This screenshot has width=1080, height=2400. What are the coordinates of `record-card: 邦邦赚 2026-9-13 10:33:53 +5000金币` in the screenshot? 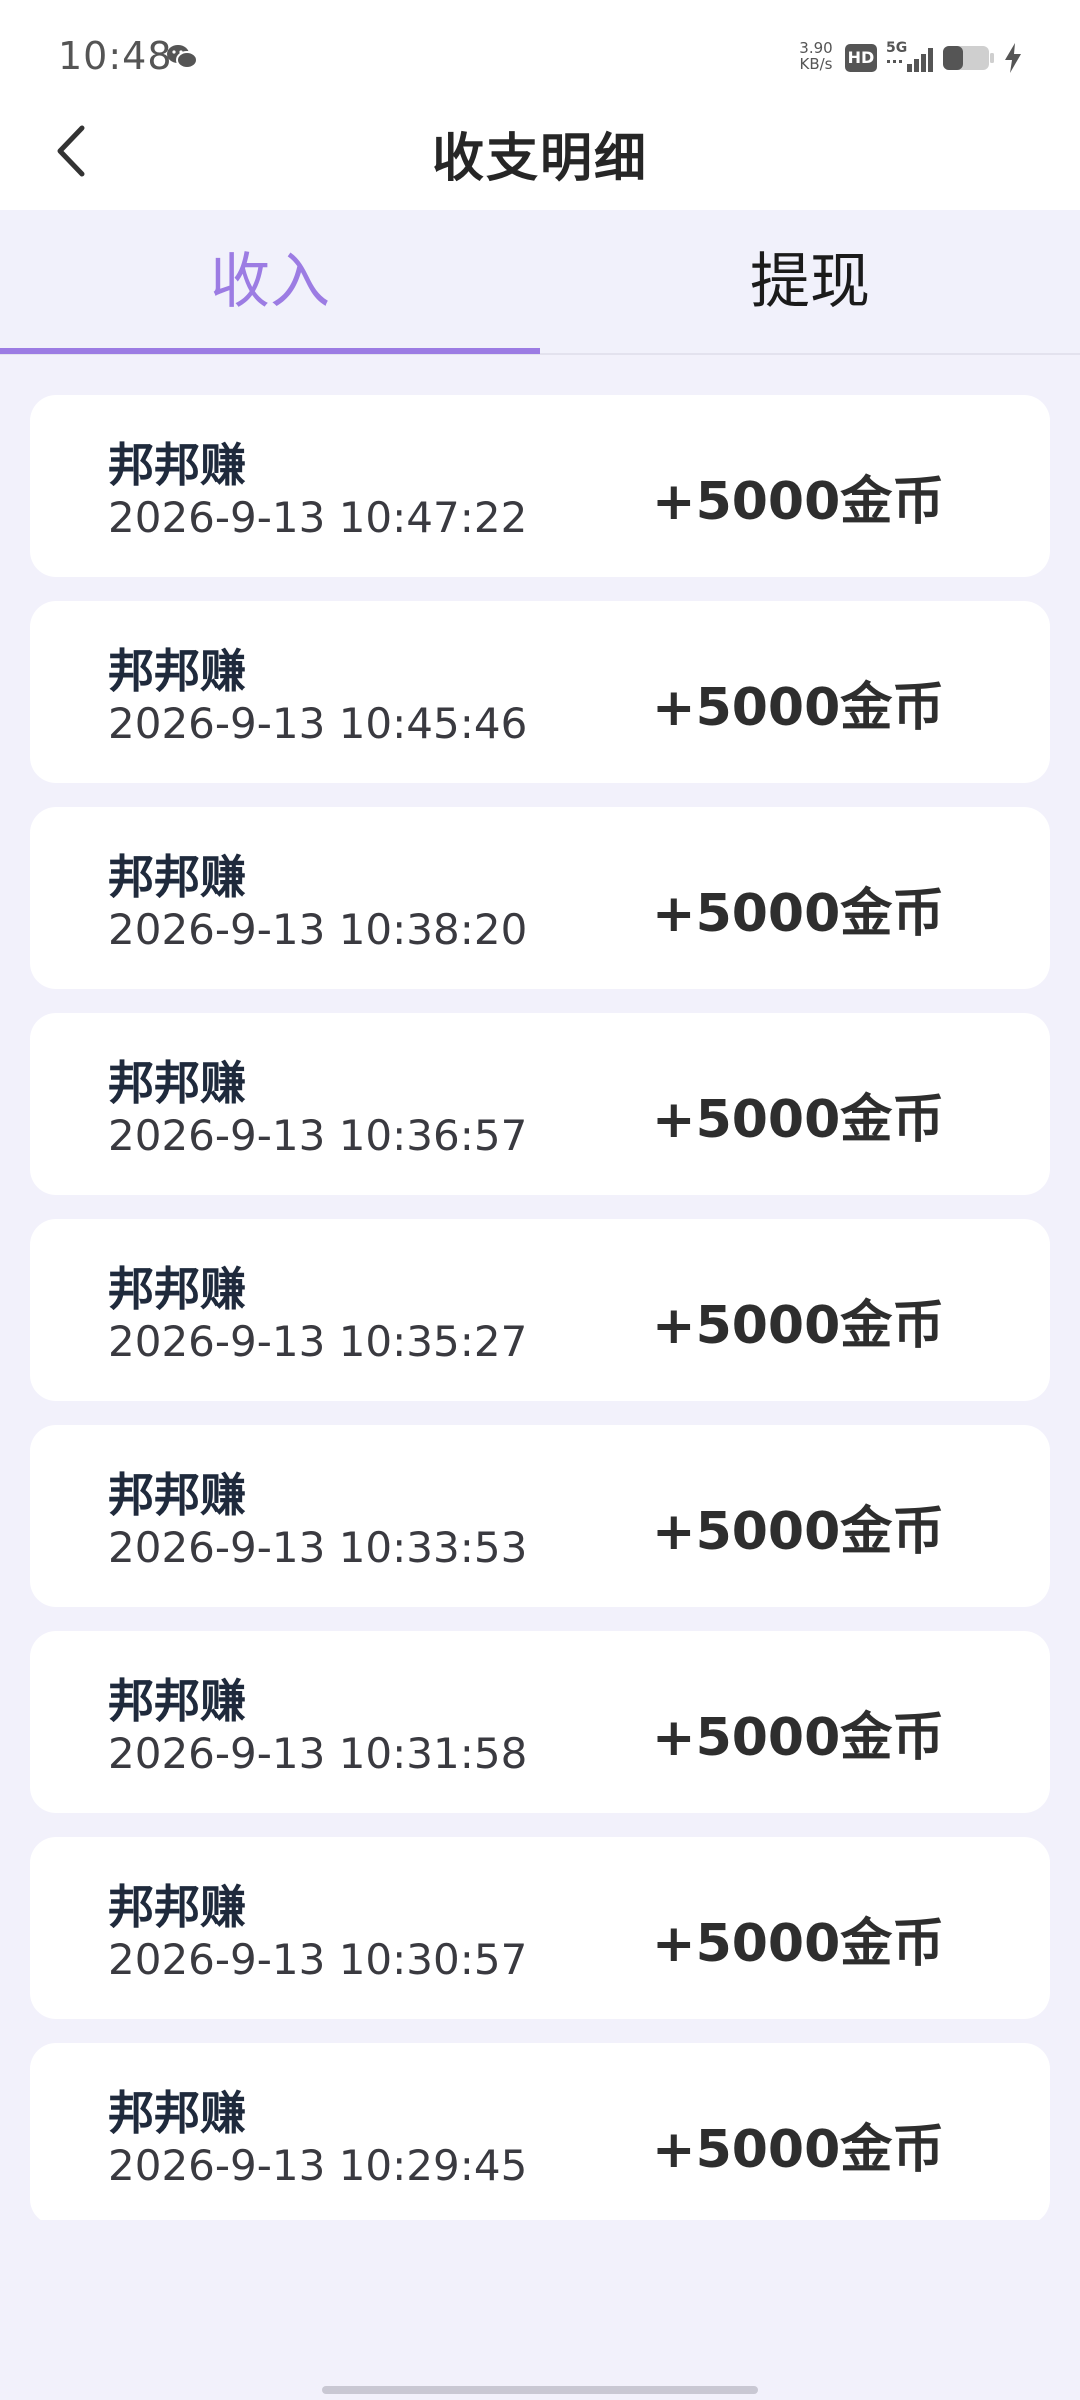 It's located at (540, 1516).